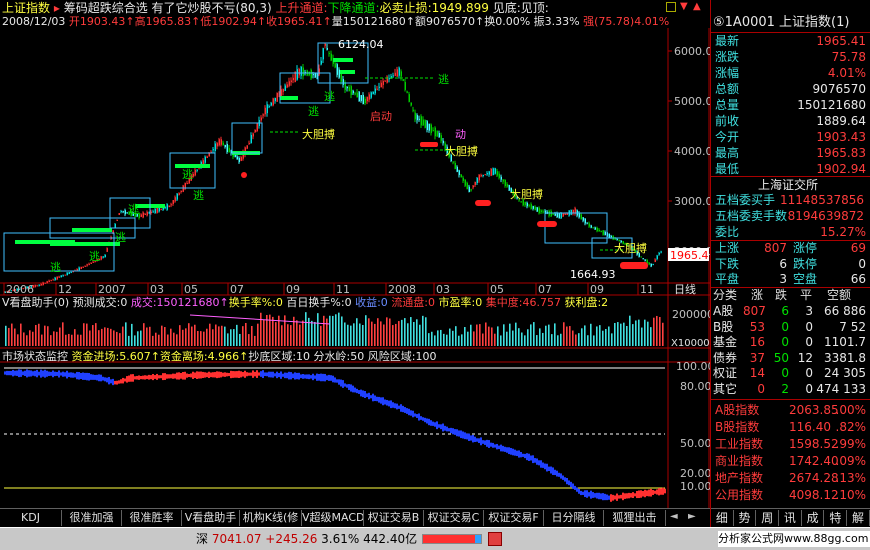 This screenshot has height=550, width=870. What do you see at coordinates (514, 518) in the screenshot?
I see `tab-warrant-f: 权证交易F` at bounding box center [514, 518].